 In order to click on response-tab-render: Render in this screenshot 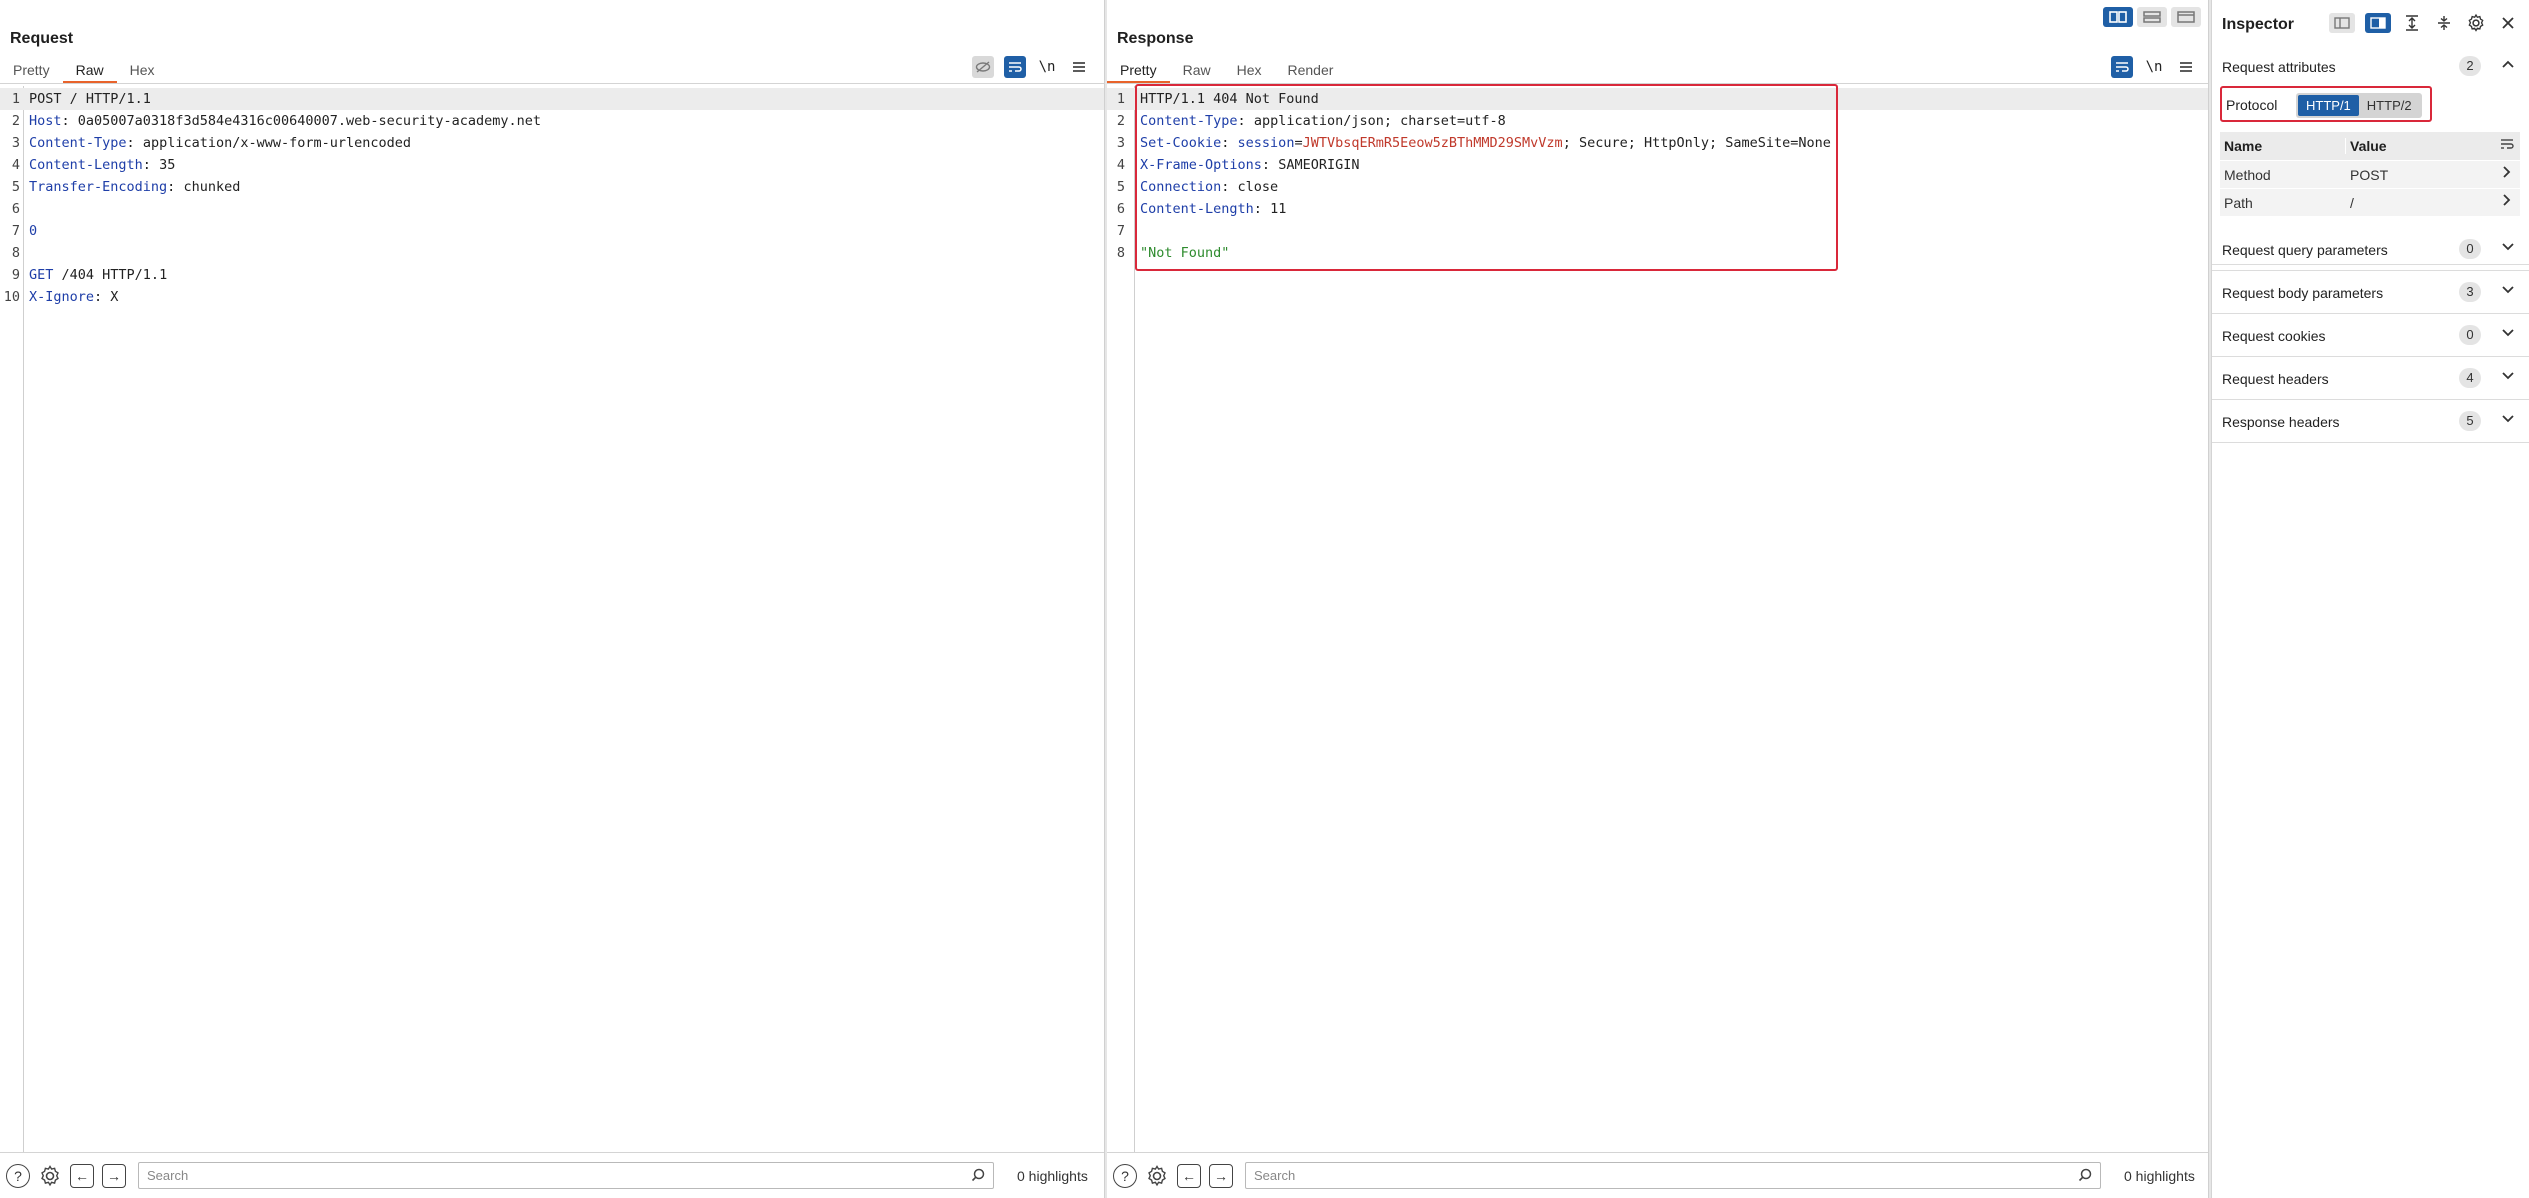, I will do `click(1311, 71)`.